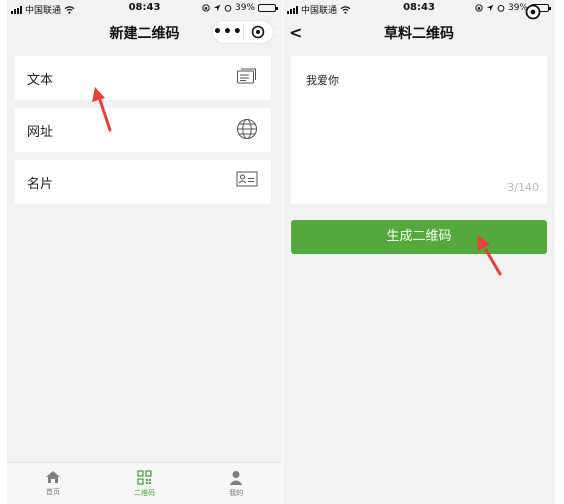 Image resolution: width=564 pixels, height=504 pixels. Describe the element at coordinates (247, 179) in the screenshot. I see `business-card-icon` at that location.